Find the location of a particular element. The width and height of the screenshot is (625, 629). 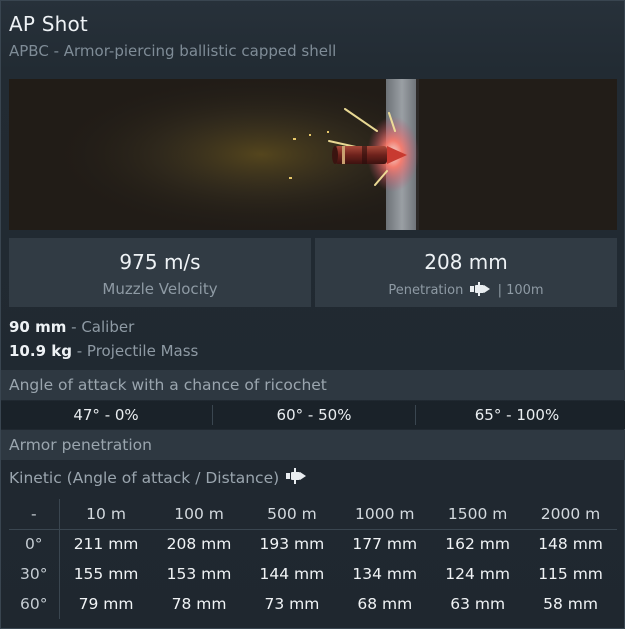

armor-penetration-section-header: Armor penetration is located at coordinates (313, 445).